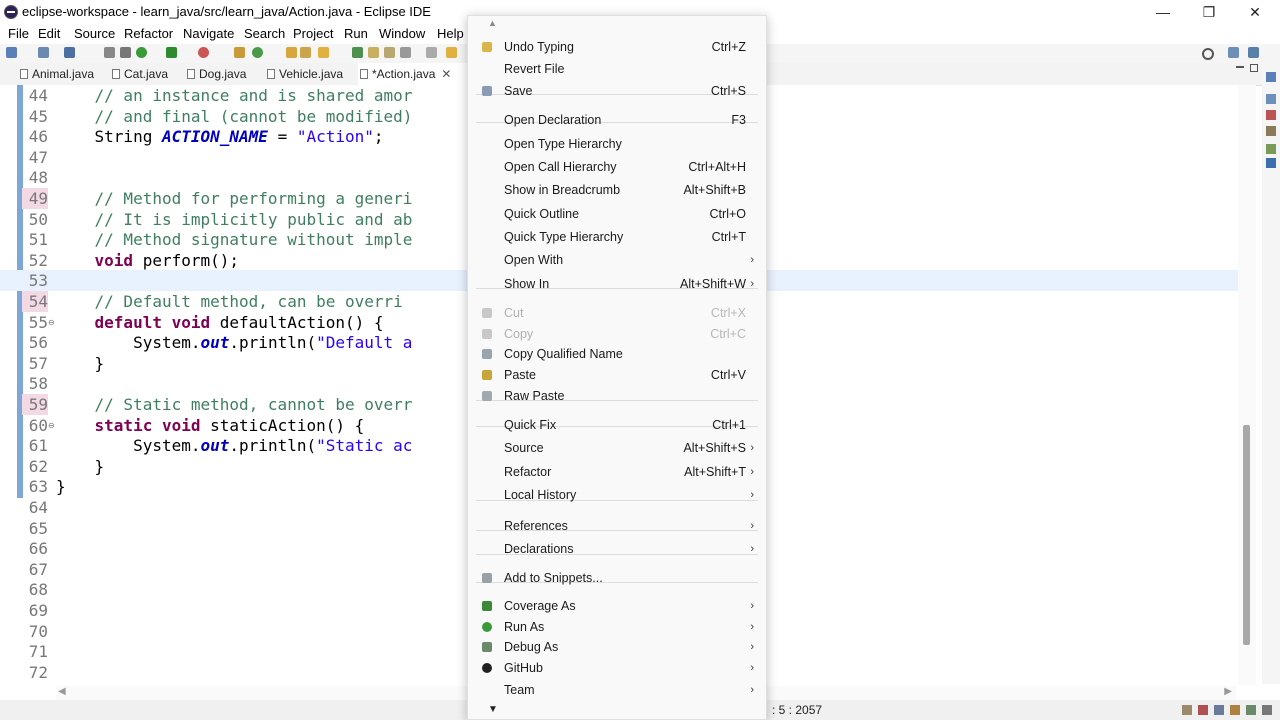 The width and height of the screenshot is (1280, 720). Describe the element at coordinates (109, 52) in the screenshot. I see `debug-settings-icon` at that location.